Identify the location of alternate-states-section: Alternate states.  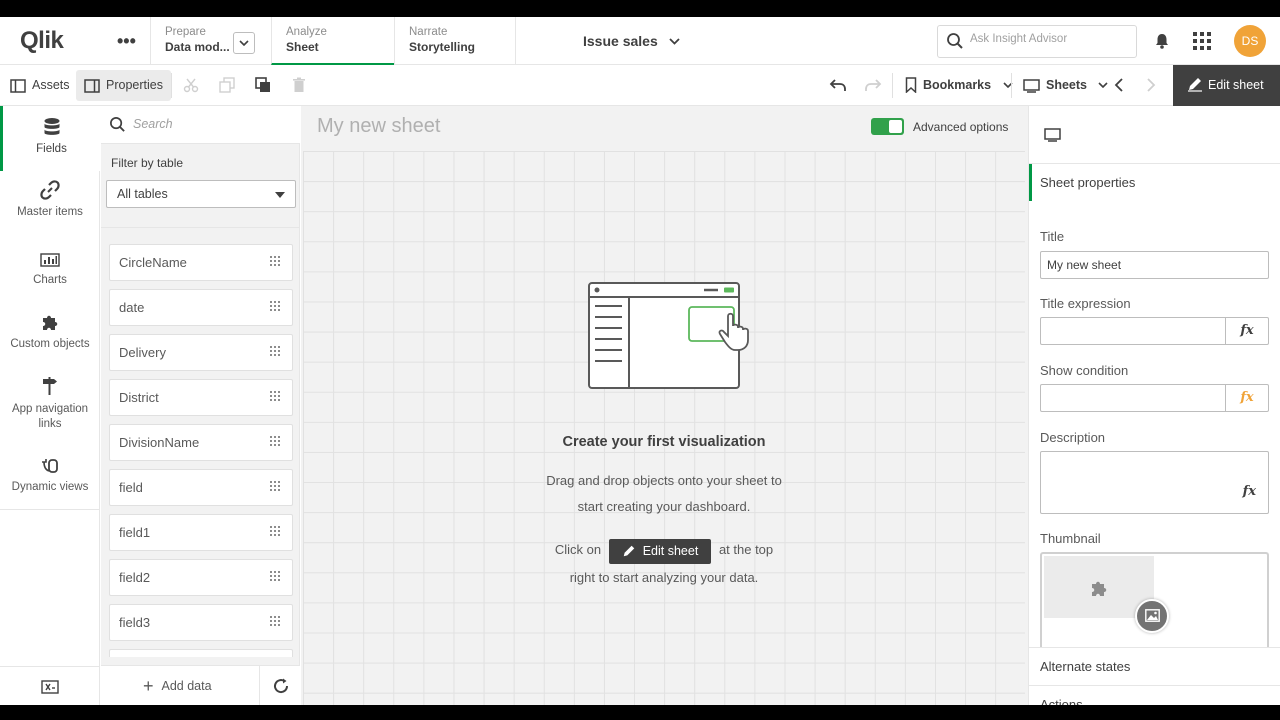
(1154, 666).